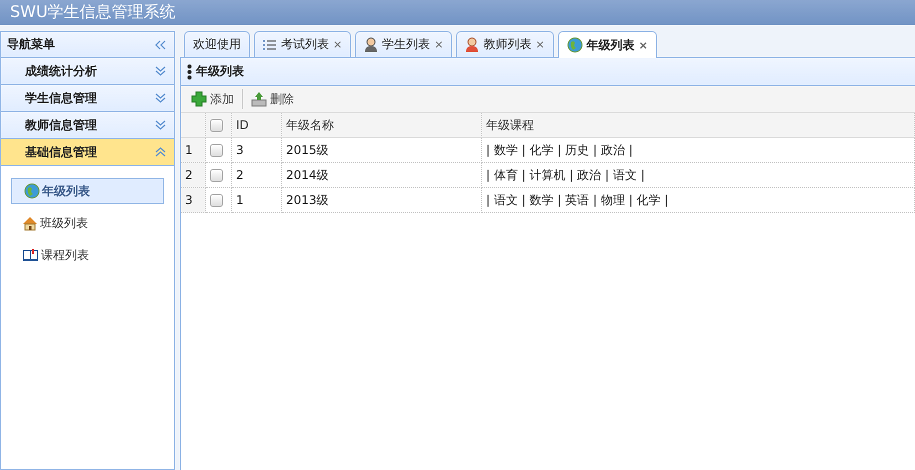  I want to click on table-cell: 2014级, so click(382, 175).